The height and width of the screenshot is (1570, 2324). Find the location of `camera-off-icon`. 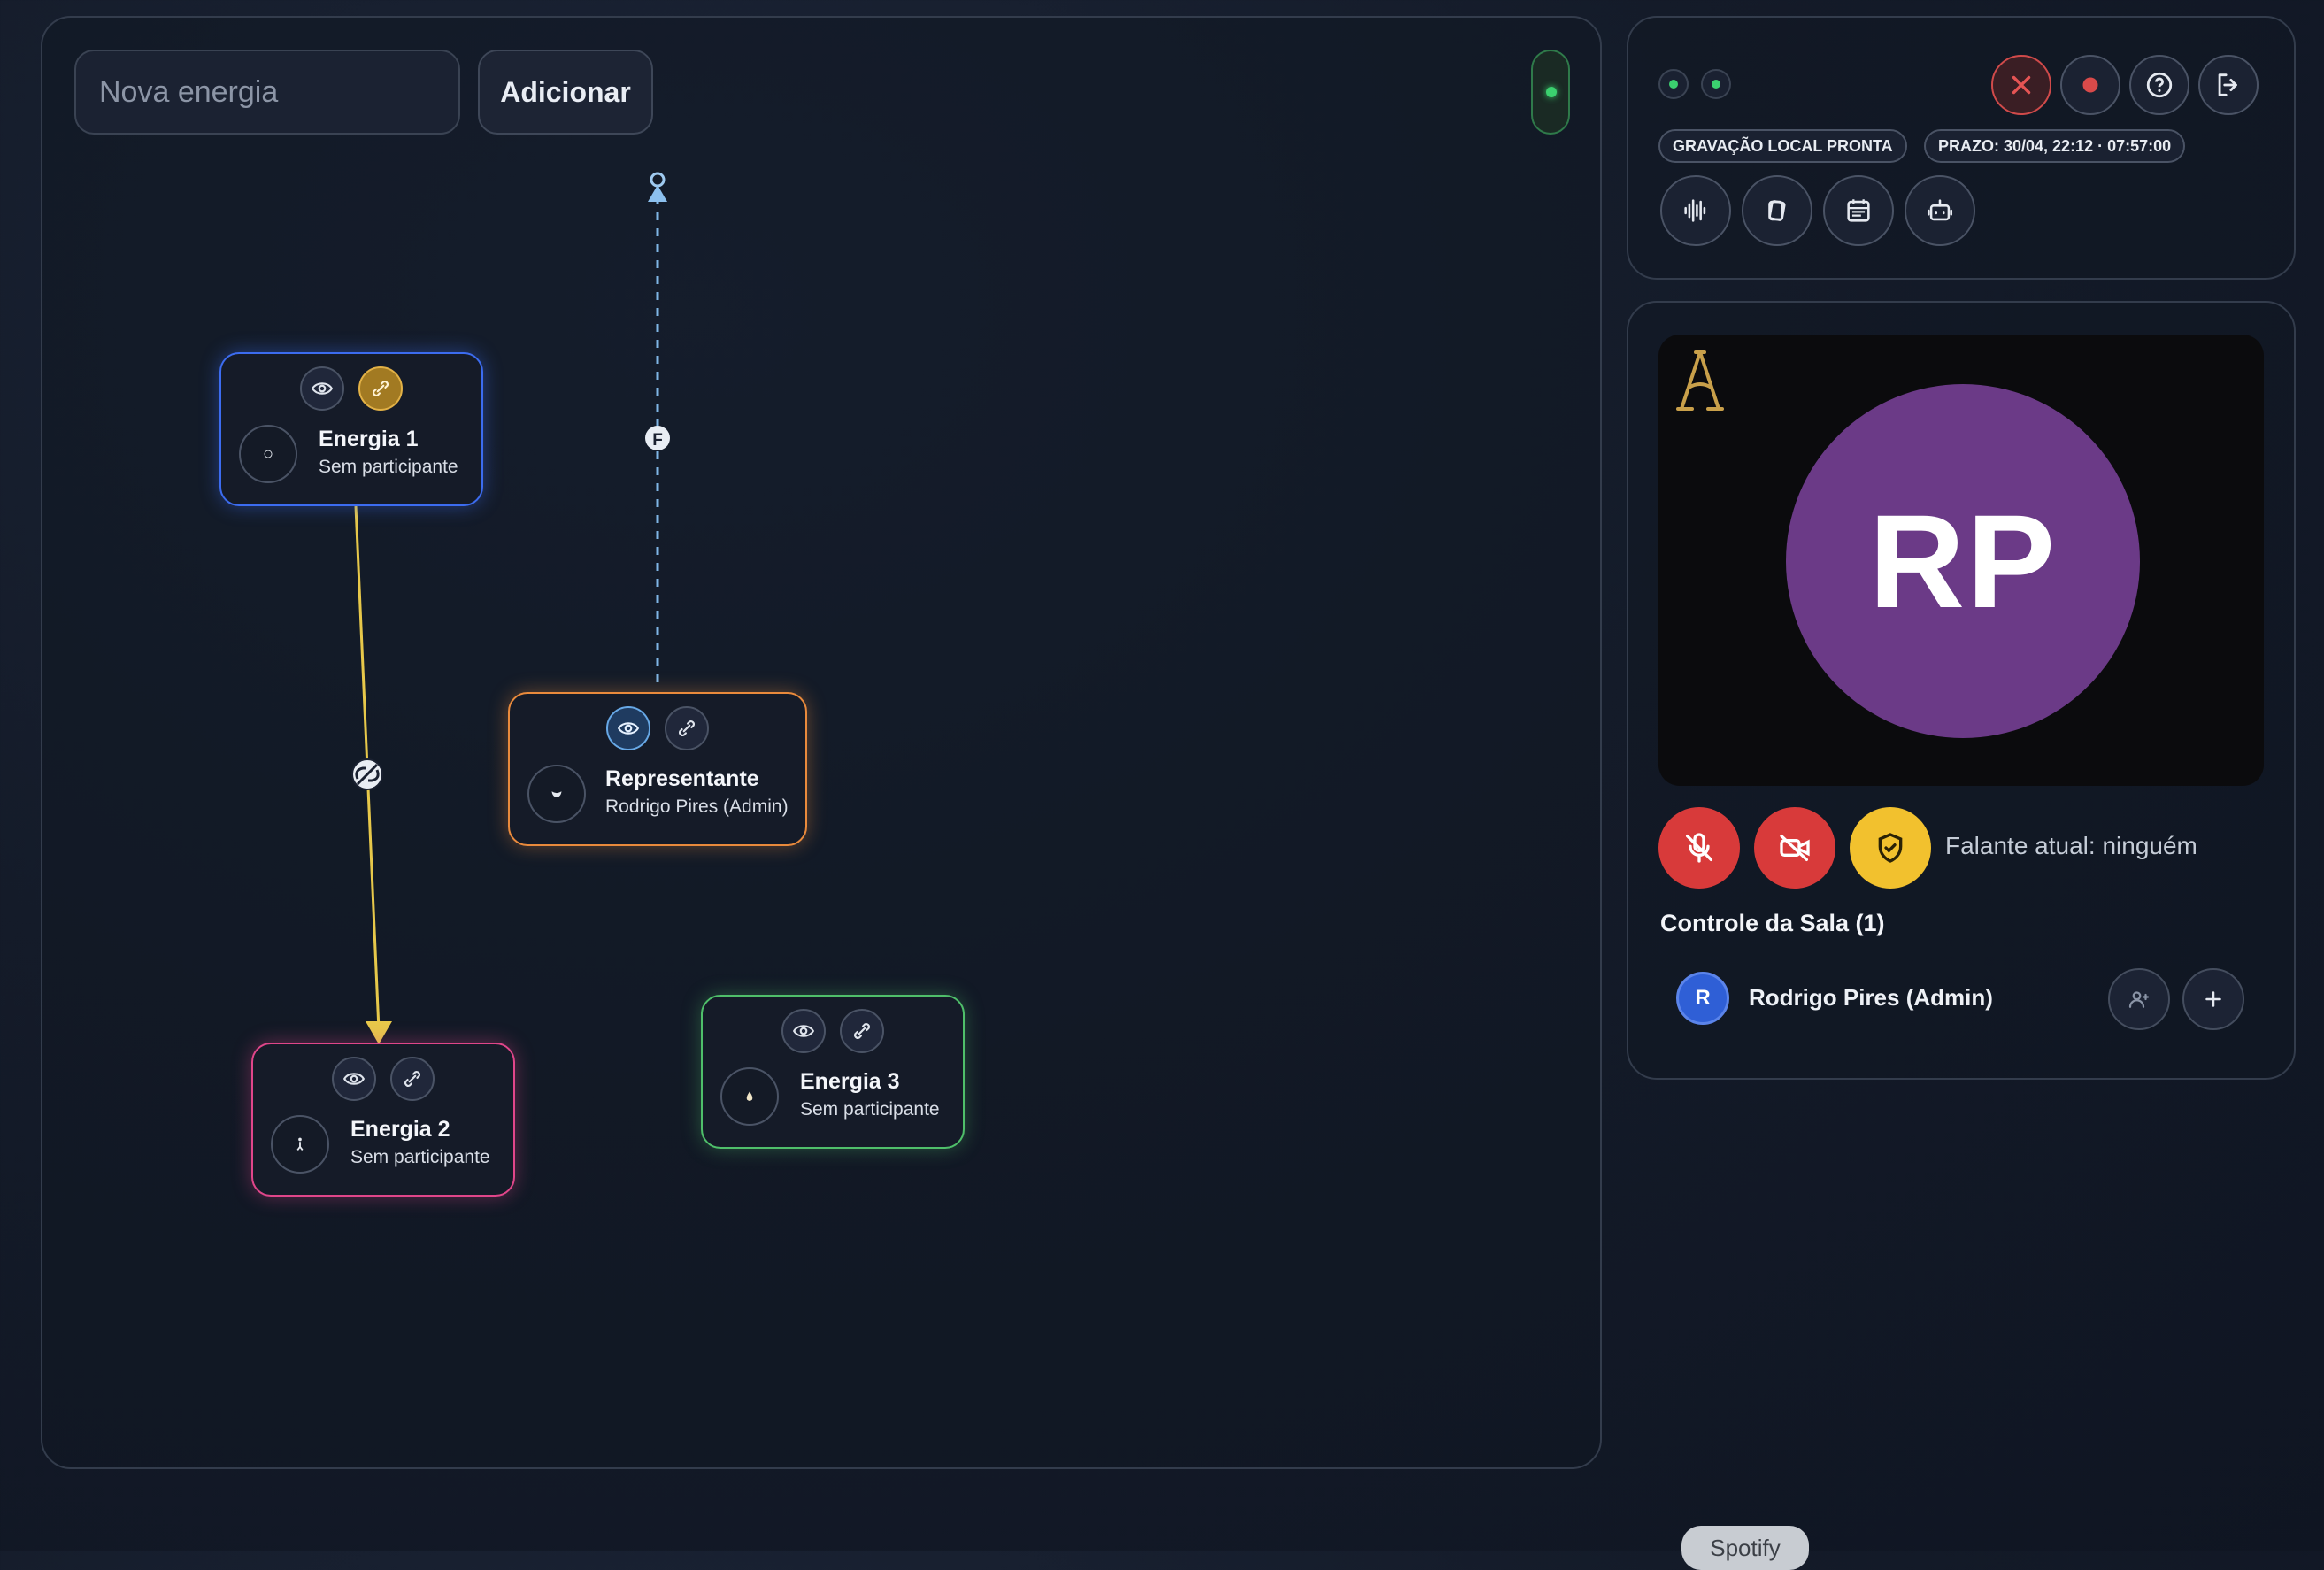

camera-off-icon is located at coordinates (1794, 848).